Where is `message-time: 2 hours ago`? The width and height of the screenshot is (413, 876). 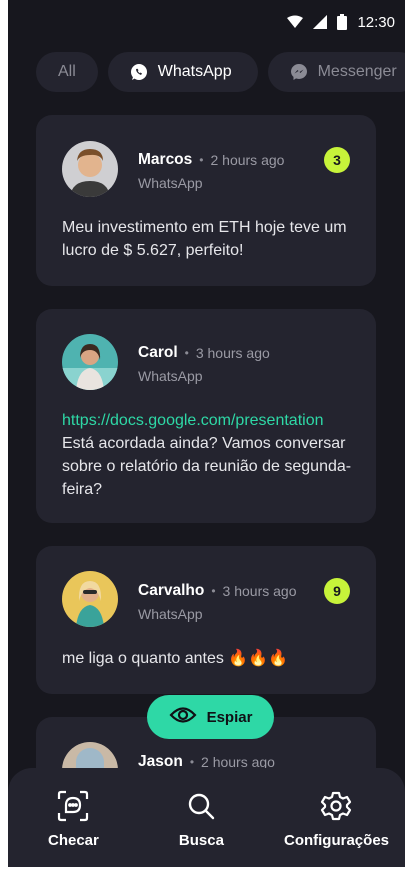 message-time: 2 hours ago is located at coordinates (247, 160).